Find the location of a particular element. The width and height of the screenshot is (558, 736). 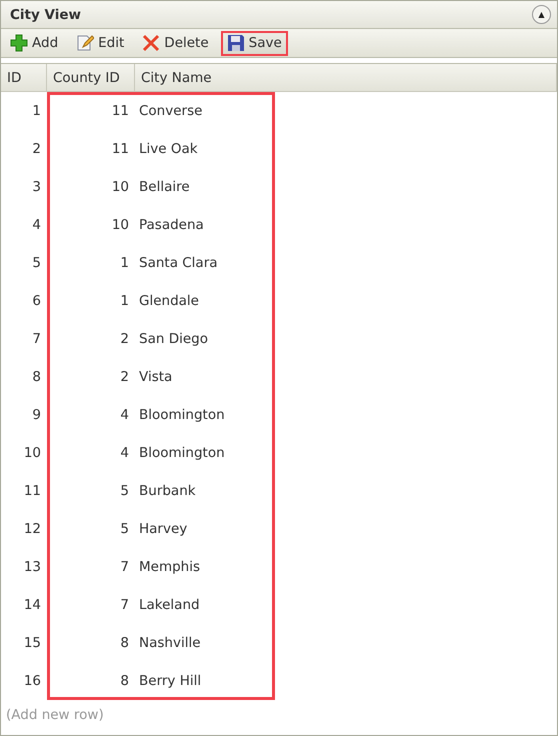

table-cell: San Diego is located at coordinates (173, 339).